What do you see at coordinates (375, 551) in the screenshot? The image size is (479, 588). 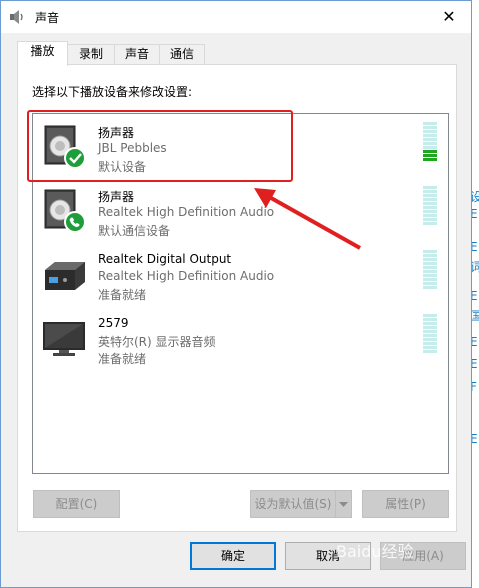 I see `baidu-watermark: Baidu经验` at bounding box center [375, 551].